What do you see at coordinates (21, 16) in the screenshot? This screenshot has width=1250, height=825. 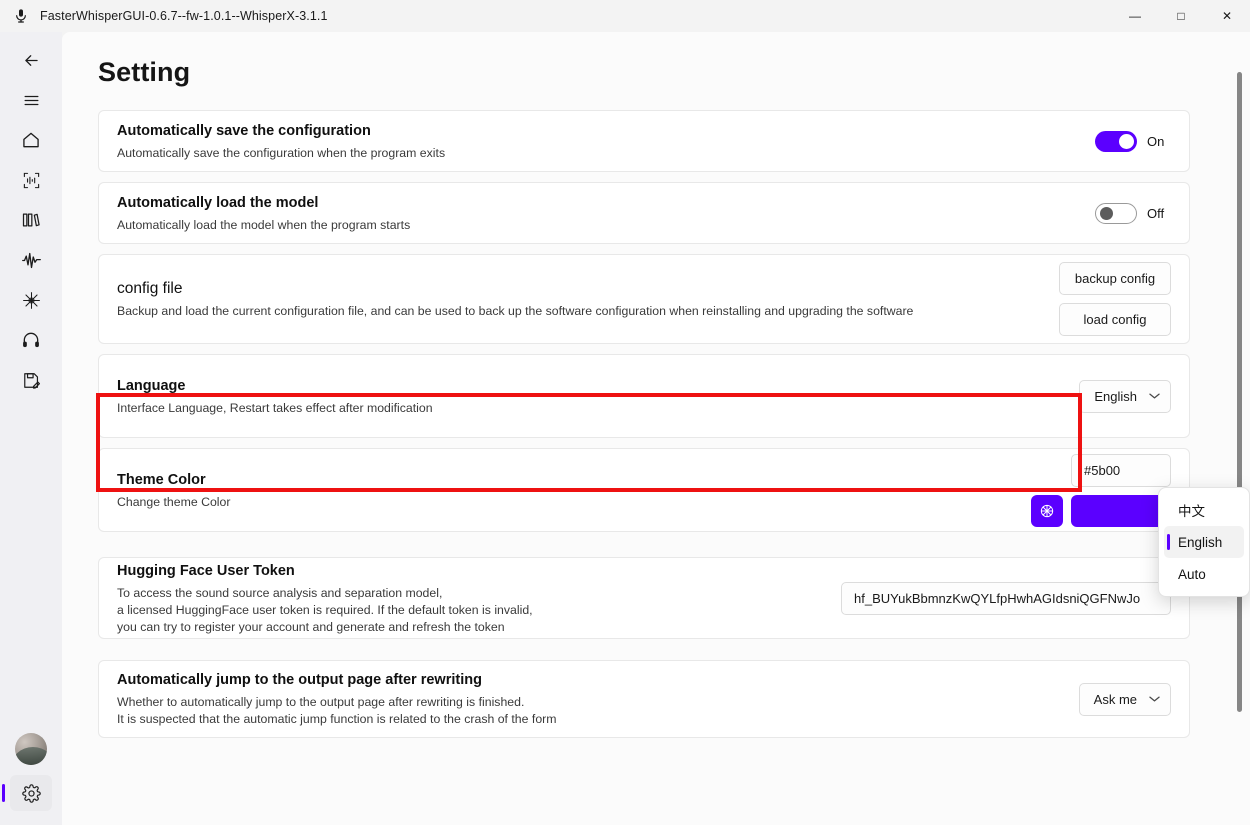 I see `microphone-icon` at bounding box center [21, 16].